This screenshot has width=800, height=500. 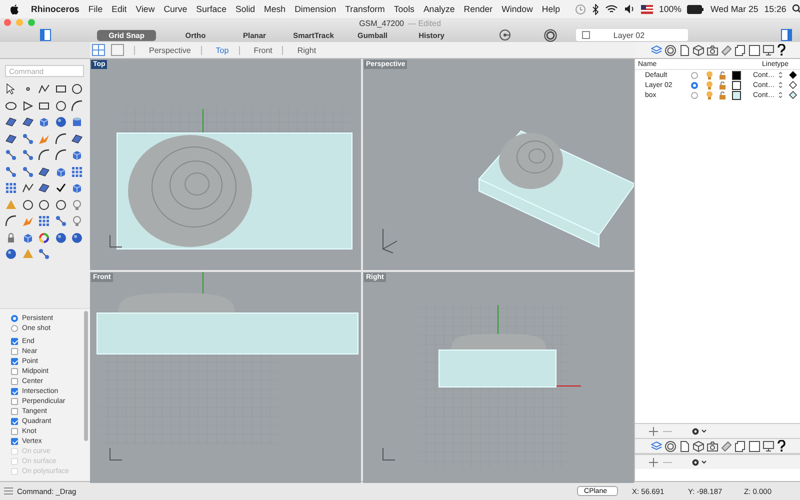 I want to click on viewport-tab: Top, so click(x=222, y=50).